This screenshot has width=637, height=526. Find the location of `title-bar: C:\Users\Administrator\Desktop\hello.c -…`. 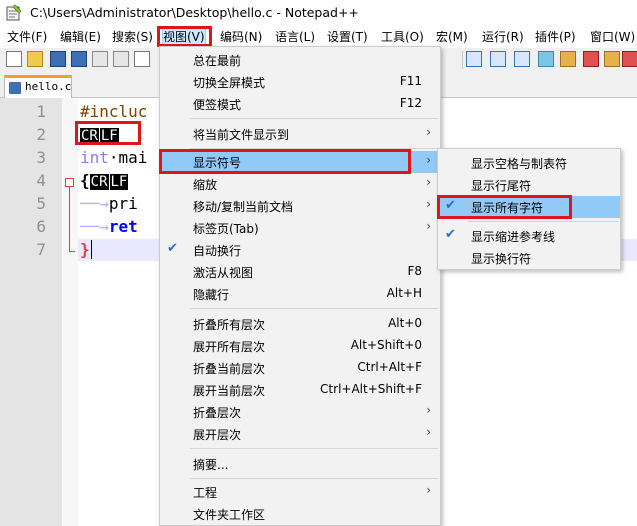

title-bar: C:\Users\Administrator\Desktop\hello.c -… is located at coordinates (318, 13).